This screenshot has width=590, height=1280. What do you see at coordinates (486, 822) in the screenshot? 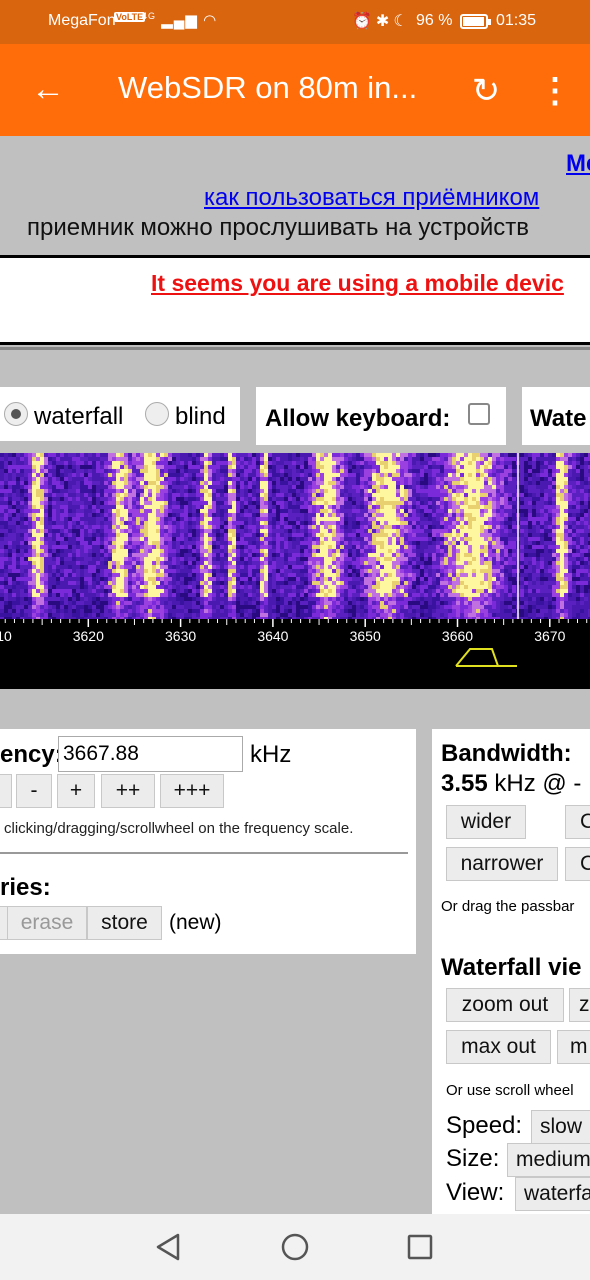
I see `wider-button: wider` at bounding box center [486, 822].